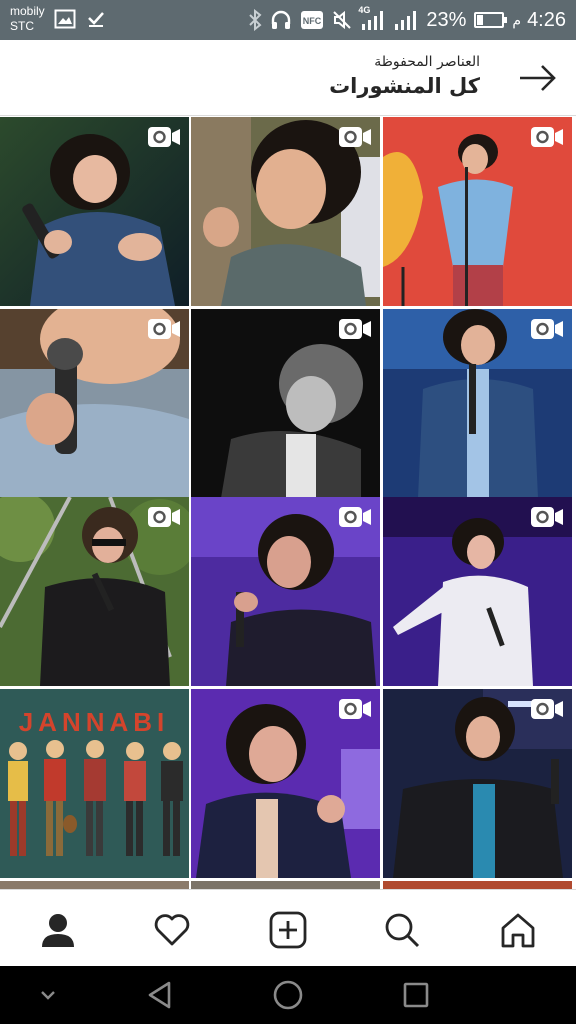 This screenshot has height=1024, width=576. What do you see at coordinates (446, 19) in the screenshot?
I see `battery-percent: 23%` at bounding box center [446, 19].